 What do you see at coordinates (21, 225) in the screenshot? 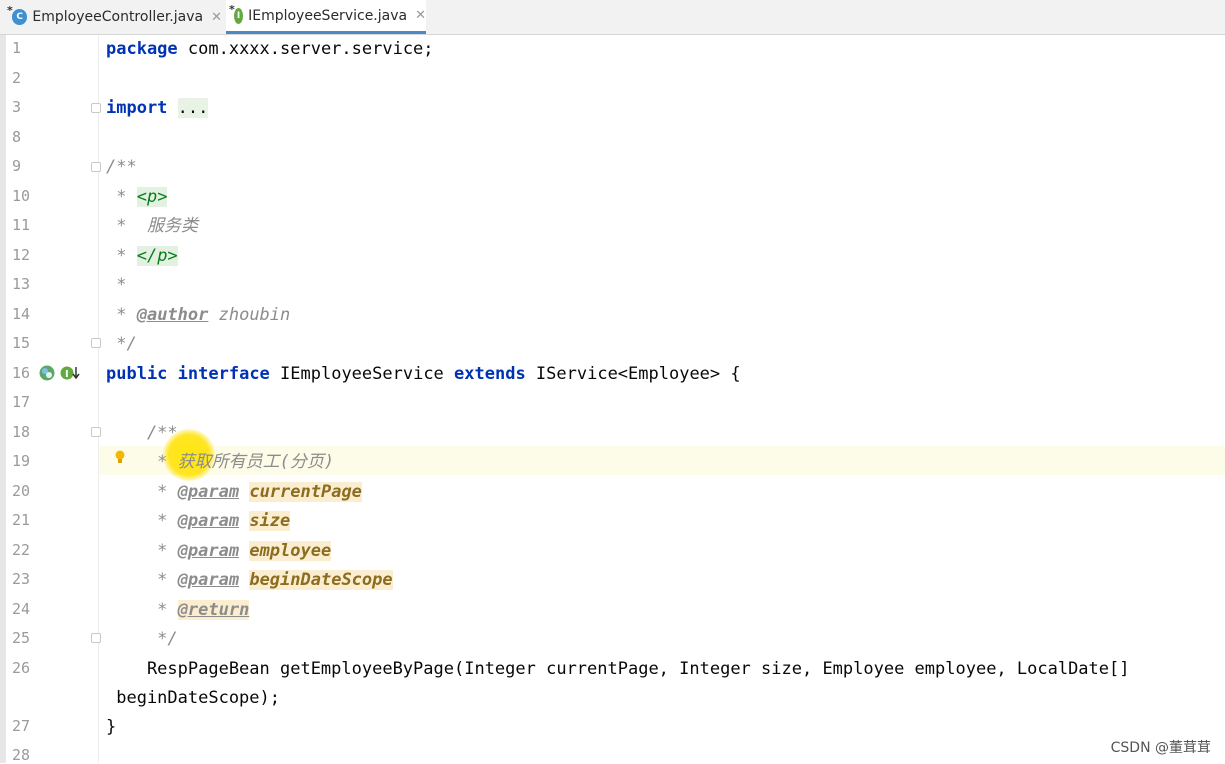
I see `line-number: 11` at bounding box center [21, 225].